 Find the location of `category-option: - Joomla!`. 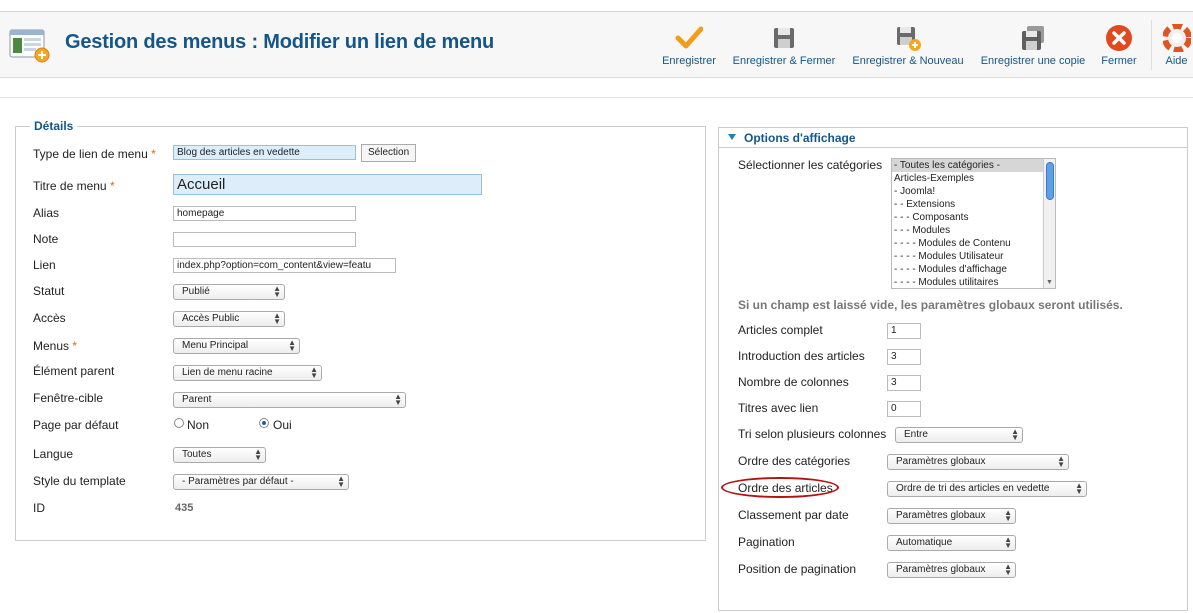

category-option: - Joomla! is located at coordinates (973, 191).